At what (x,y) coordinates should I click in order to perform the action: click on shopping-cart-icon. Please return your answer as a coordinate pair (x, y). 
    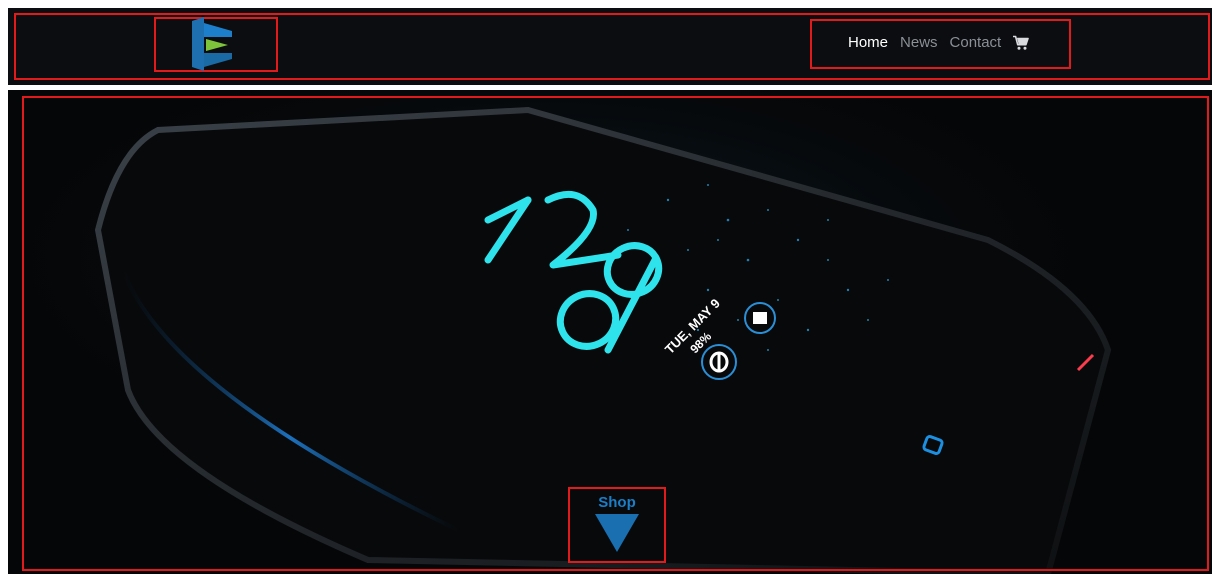
    Looking at the image, I should click on (1021, 43).